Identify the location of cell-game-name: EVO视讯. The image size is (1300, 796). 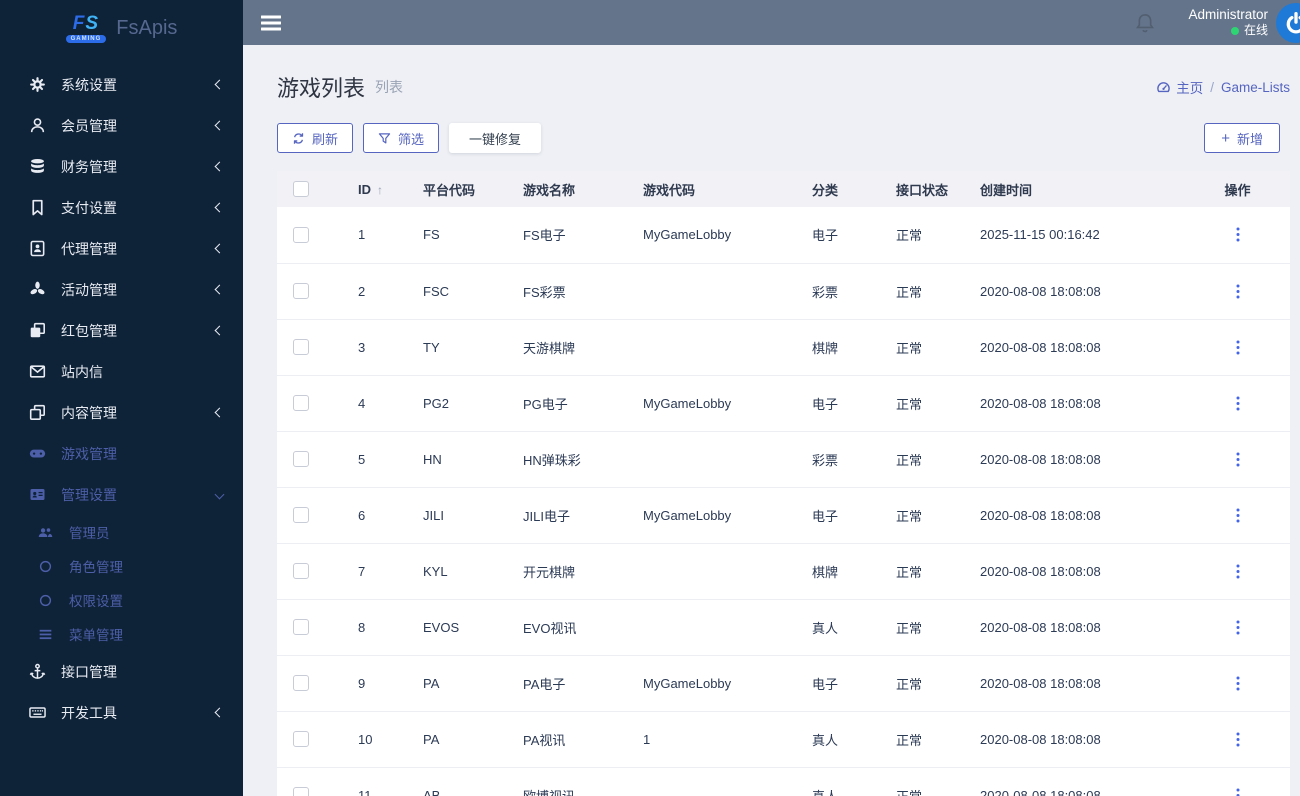
(567, 627).